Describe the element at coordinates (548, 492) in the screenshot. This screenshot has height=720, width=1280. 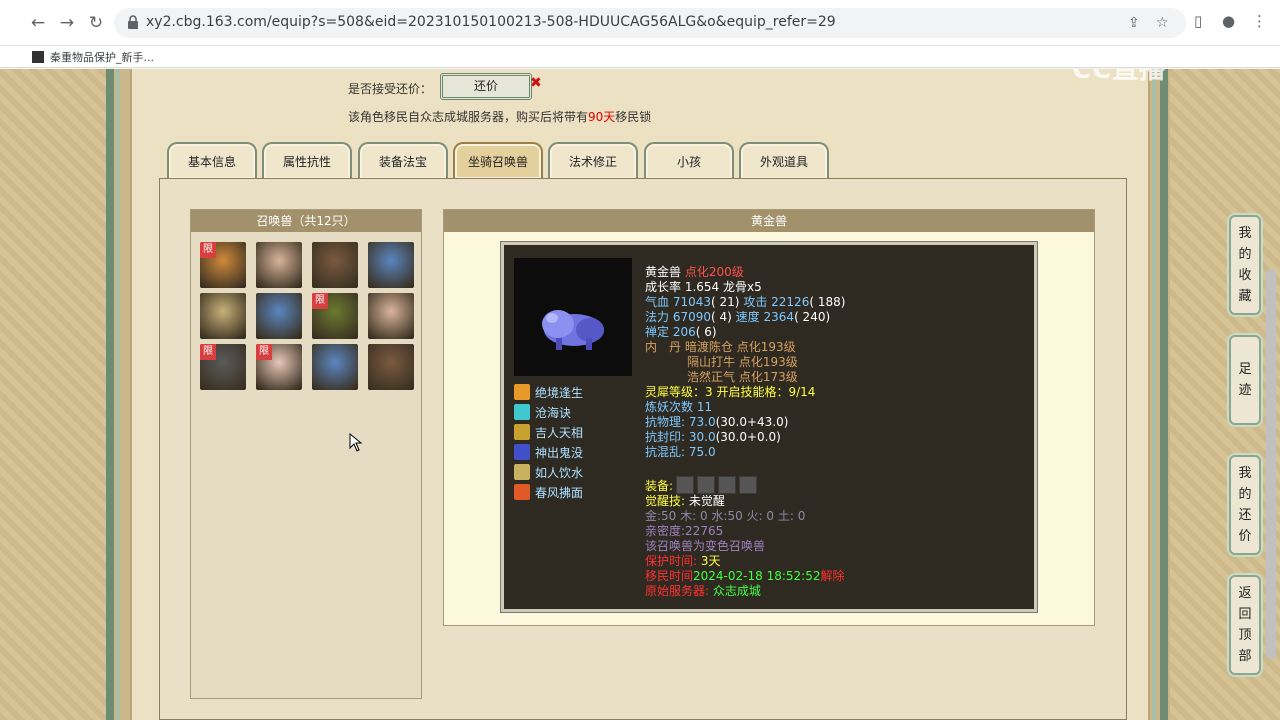
I see `skill-item: 春风拂面` at that location.